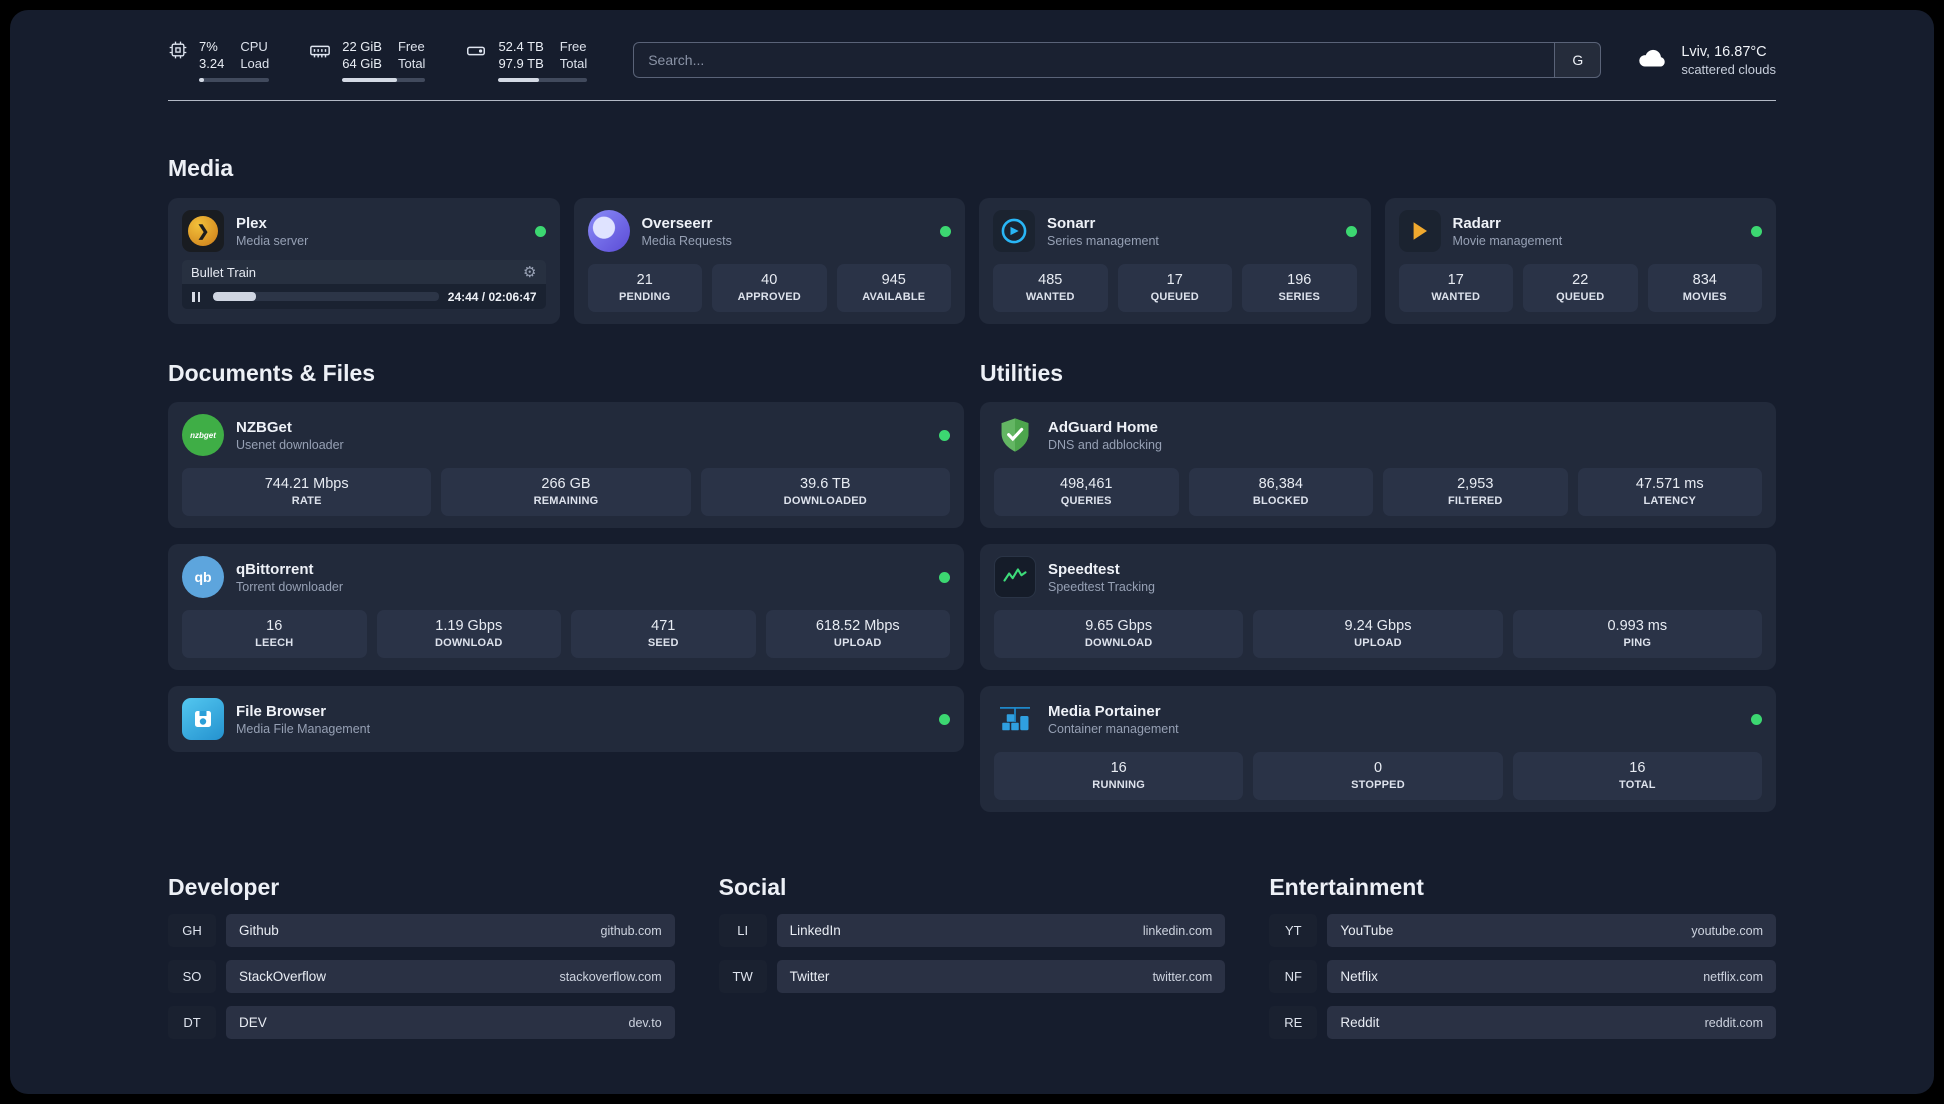 Image resolution: width=1944 pixels, height=1104 pixels. What do you see at coordinates (421, 1023) in the screenshot?
I see `bookmark-dev: DT DEV dev.to` at bounding box center [421, 1023].